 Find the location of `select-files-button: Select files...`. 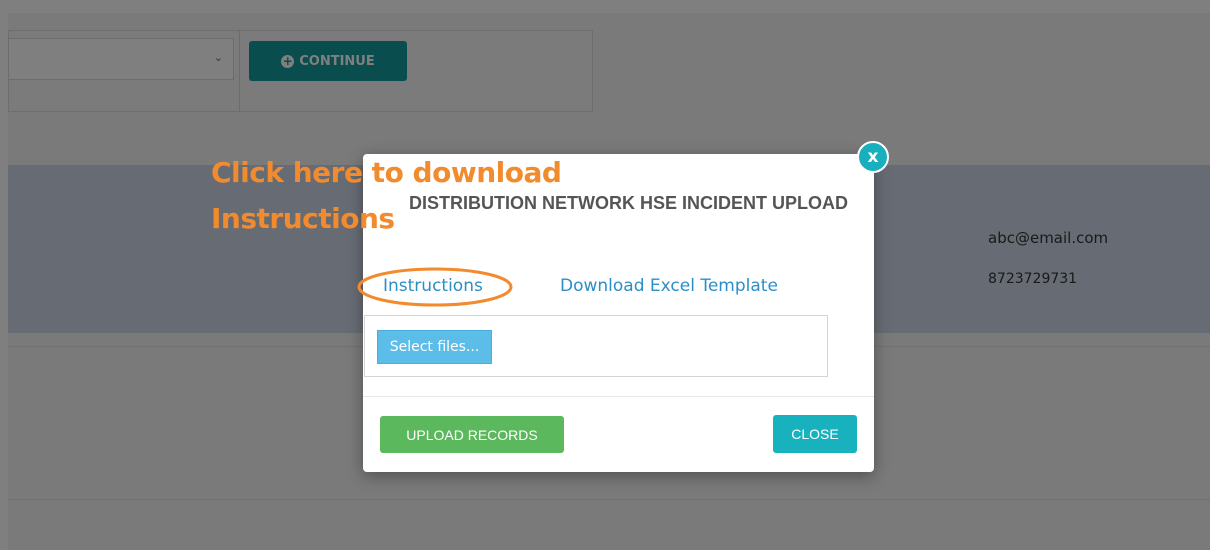

select-files-button: Select files... is located at coordinates (434, 347).